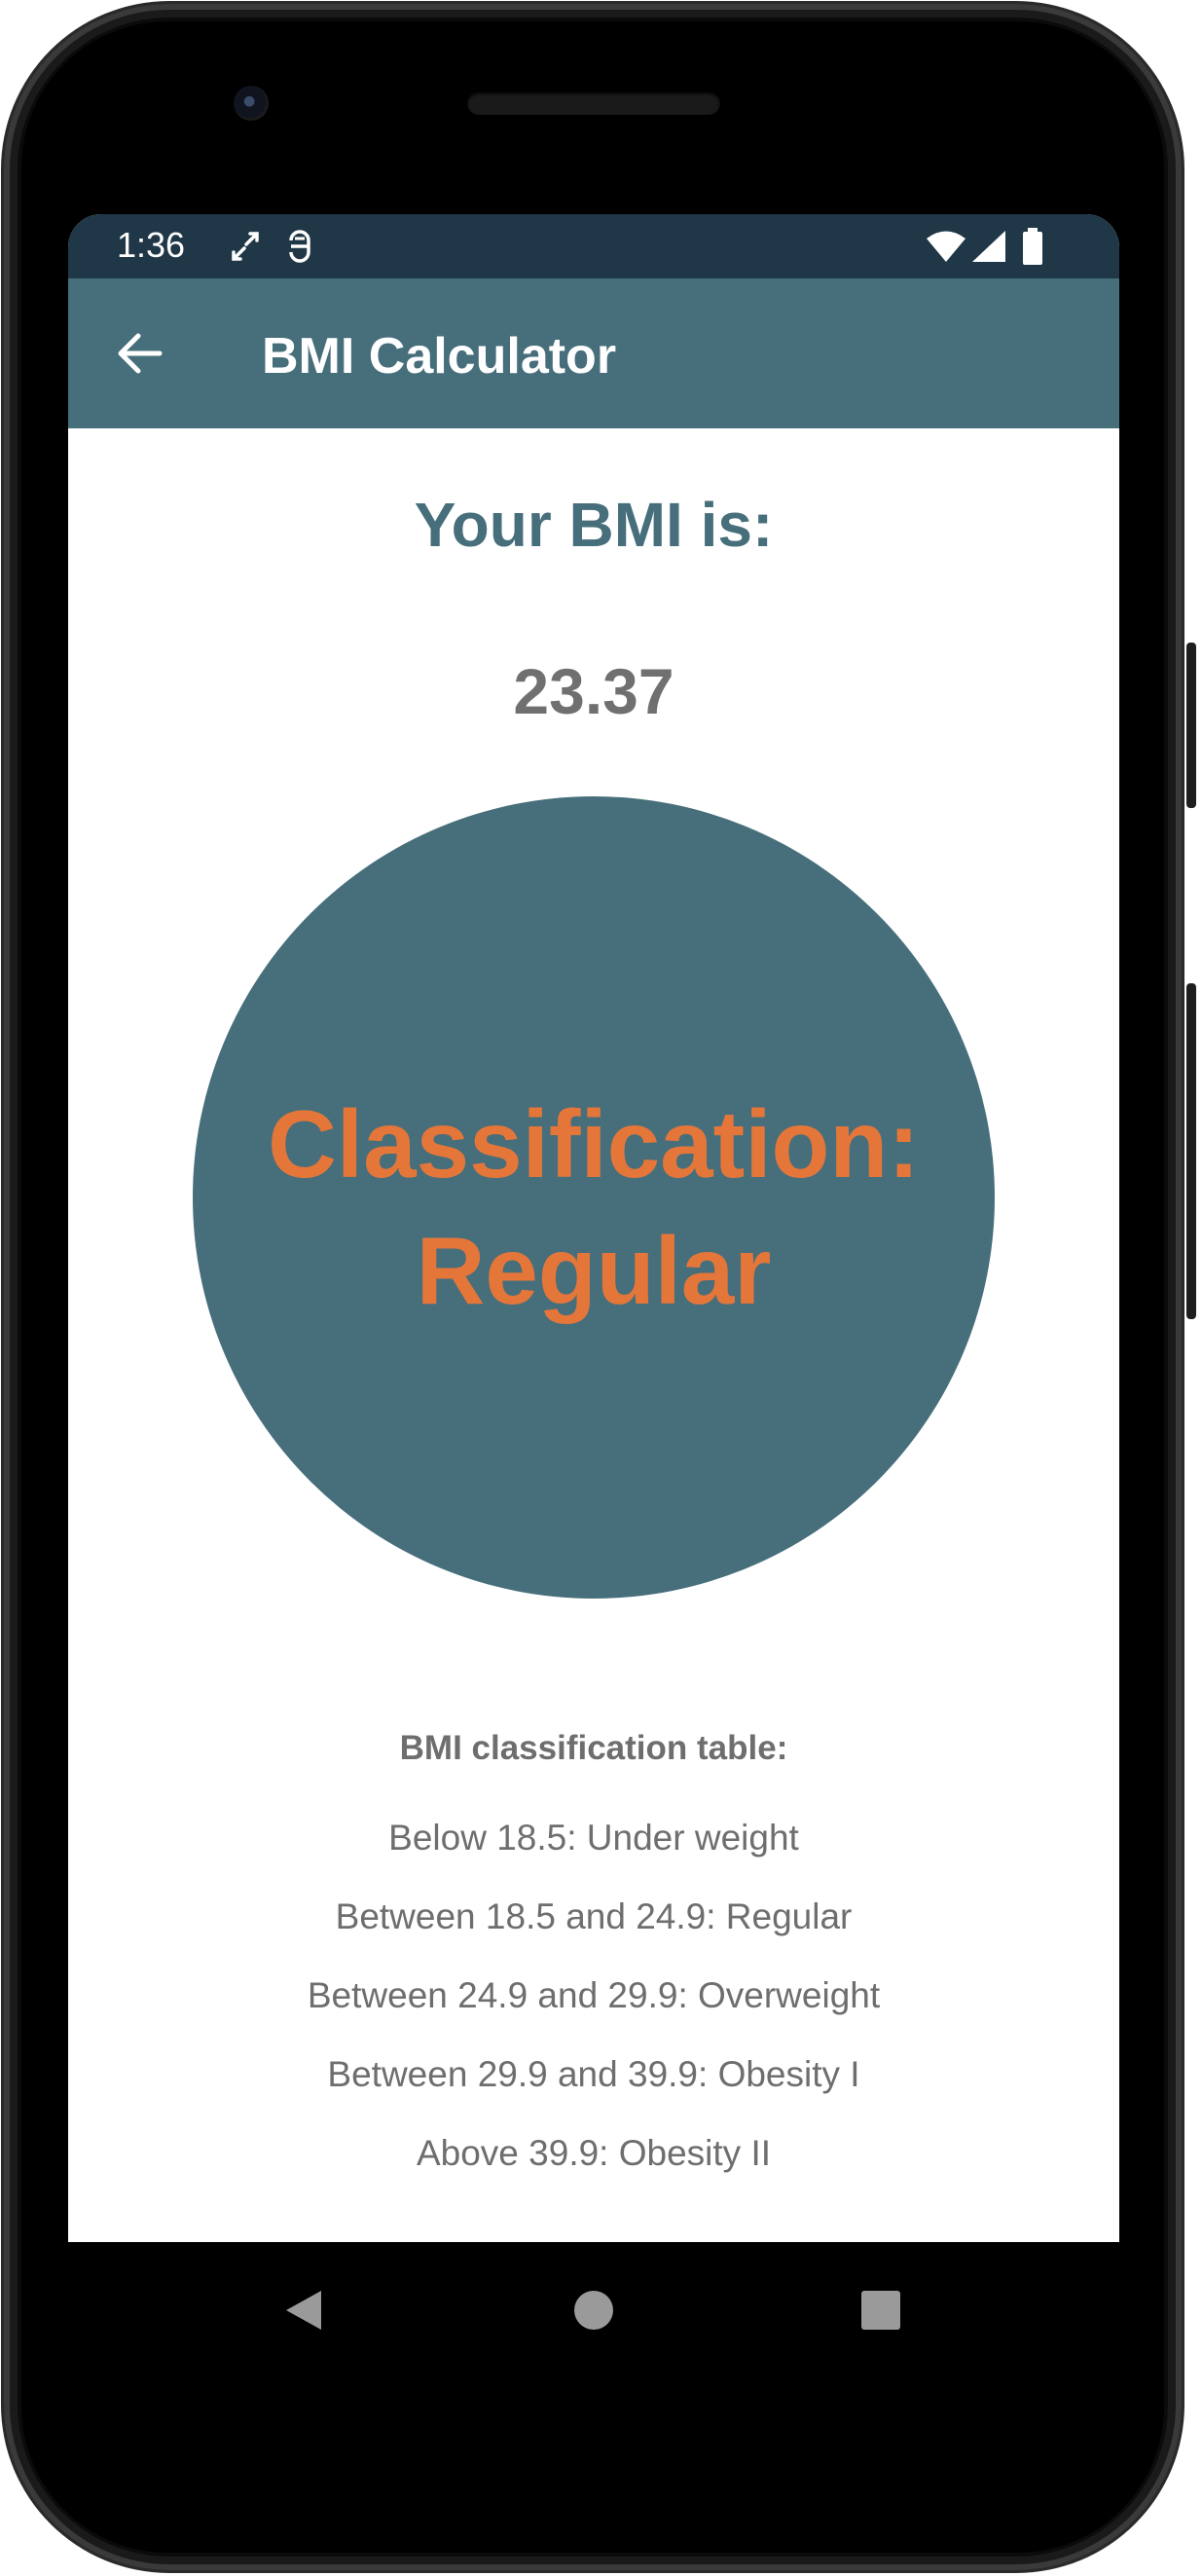 The width and height of the screenshot is (1202, 2576). I want to click on status-bar: 1:36, so click(593, 246).